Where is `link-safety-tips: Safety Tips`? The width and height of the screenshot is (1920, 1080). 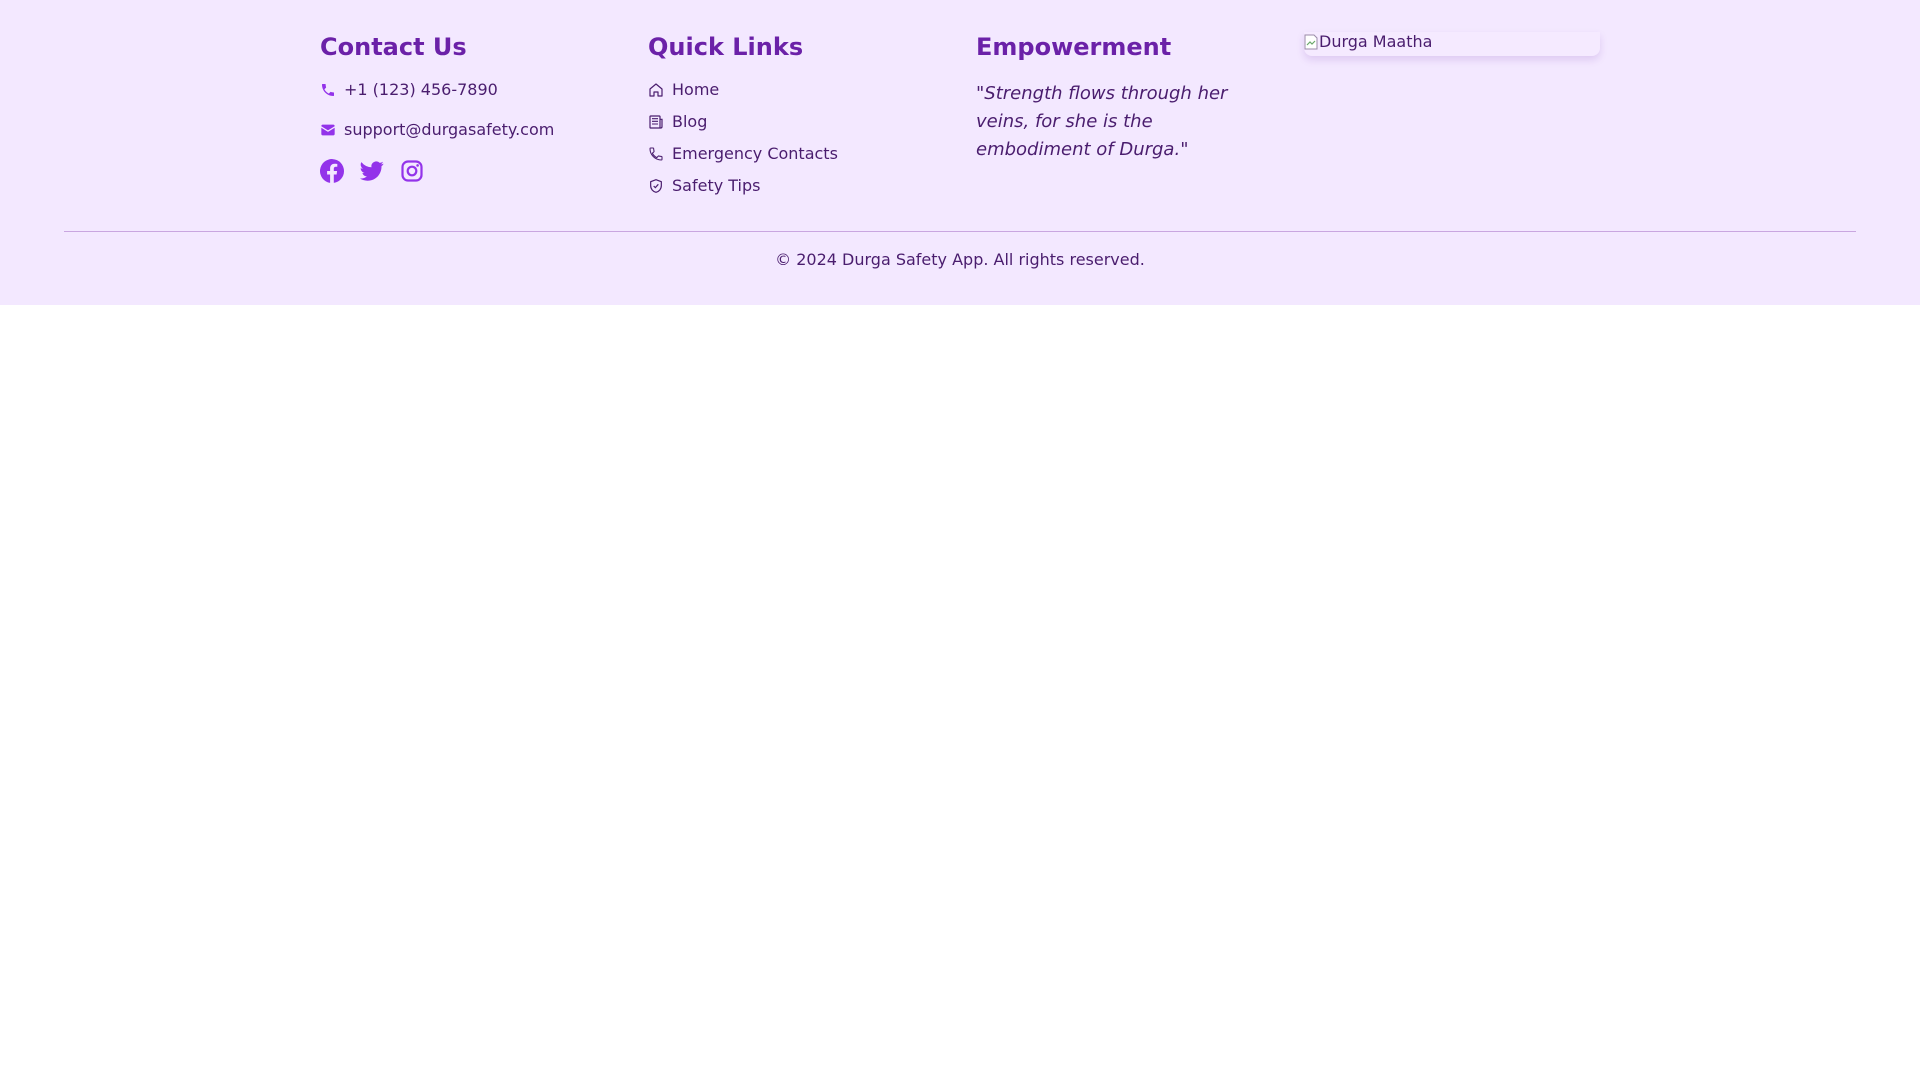 link-safety-tips: Safety Tips is located at coordinates (704, 185).